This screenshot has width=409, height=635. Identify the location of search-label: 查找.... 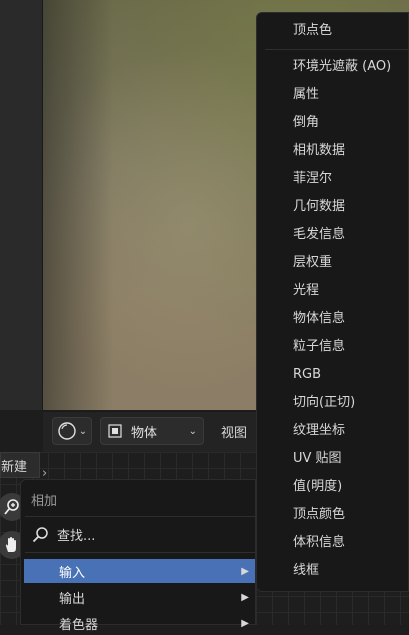
(76, 536).